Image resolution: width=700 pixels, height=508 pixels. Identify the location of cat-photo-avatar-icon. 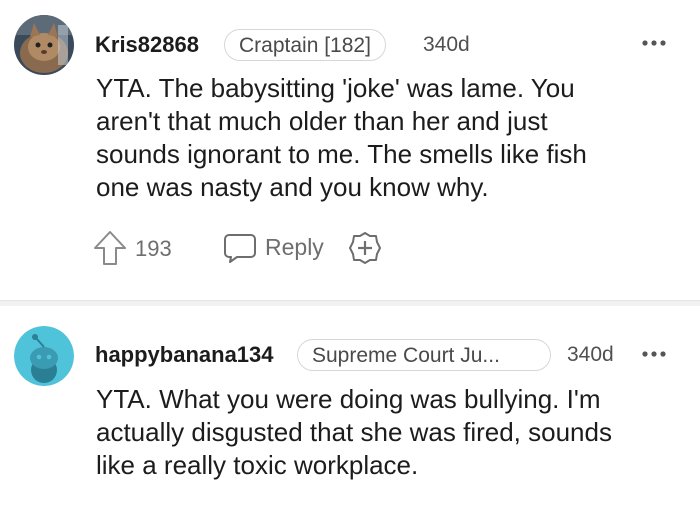
(44, 45).